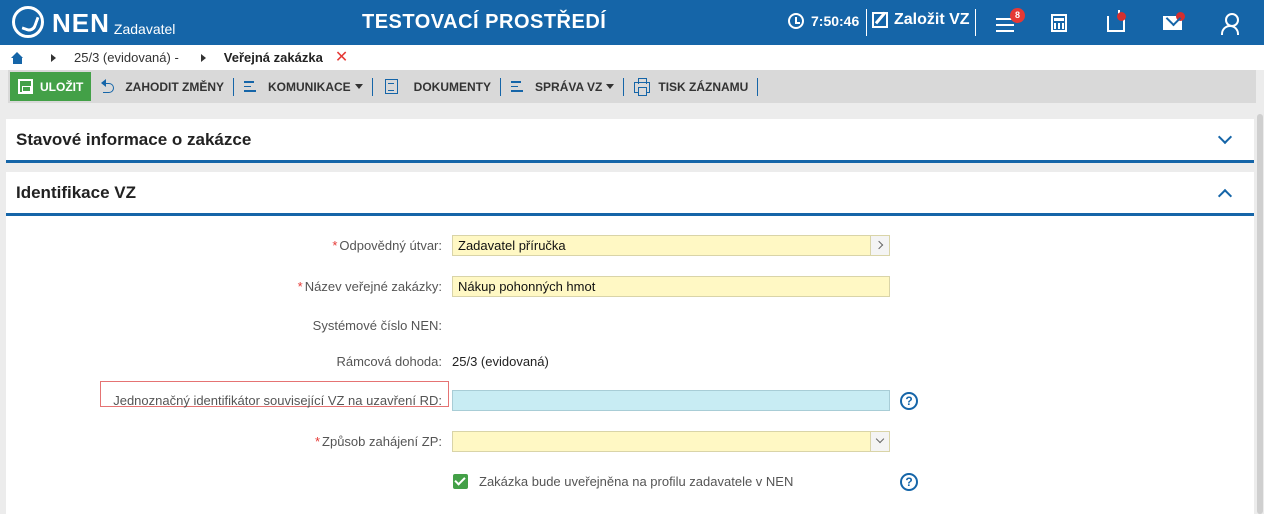 This screenshot has width=1264, height=514. What do you see at coordinates (630, 326) in the screenshot?
I see `system-number-row: Systémové číslo NEN:` at bounding box center [630, 326].